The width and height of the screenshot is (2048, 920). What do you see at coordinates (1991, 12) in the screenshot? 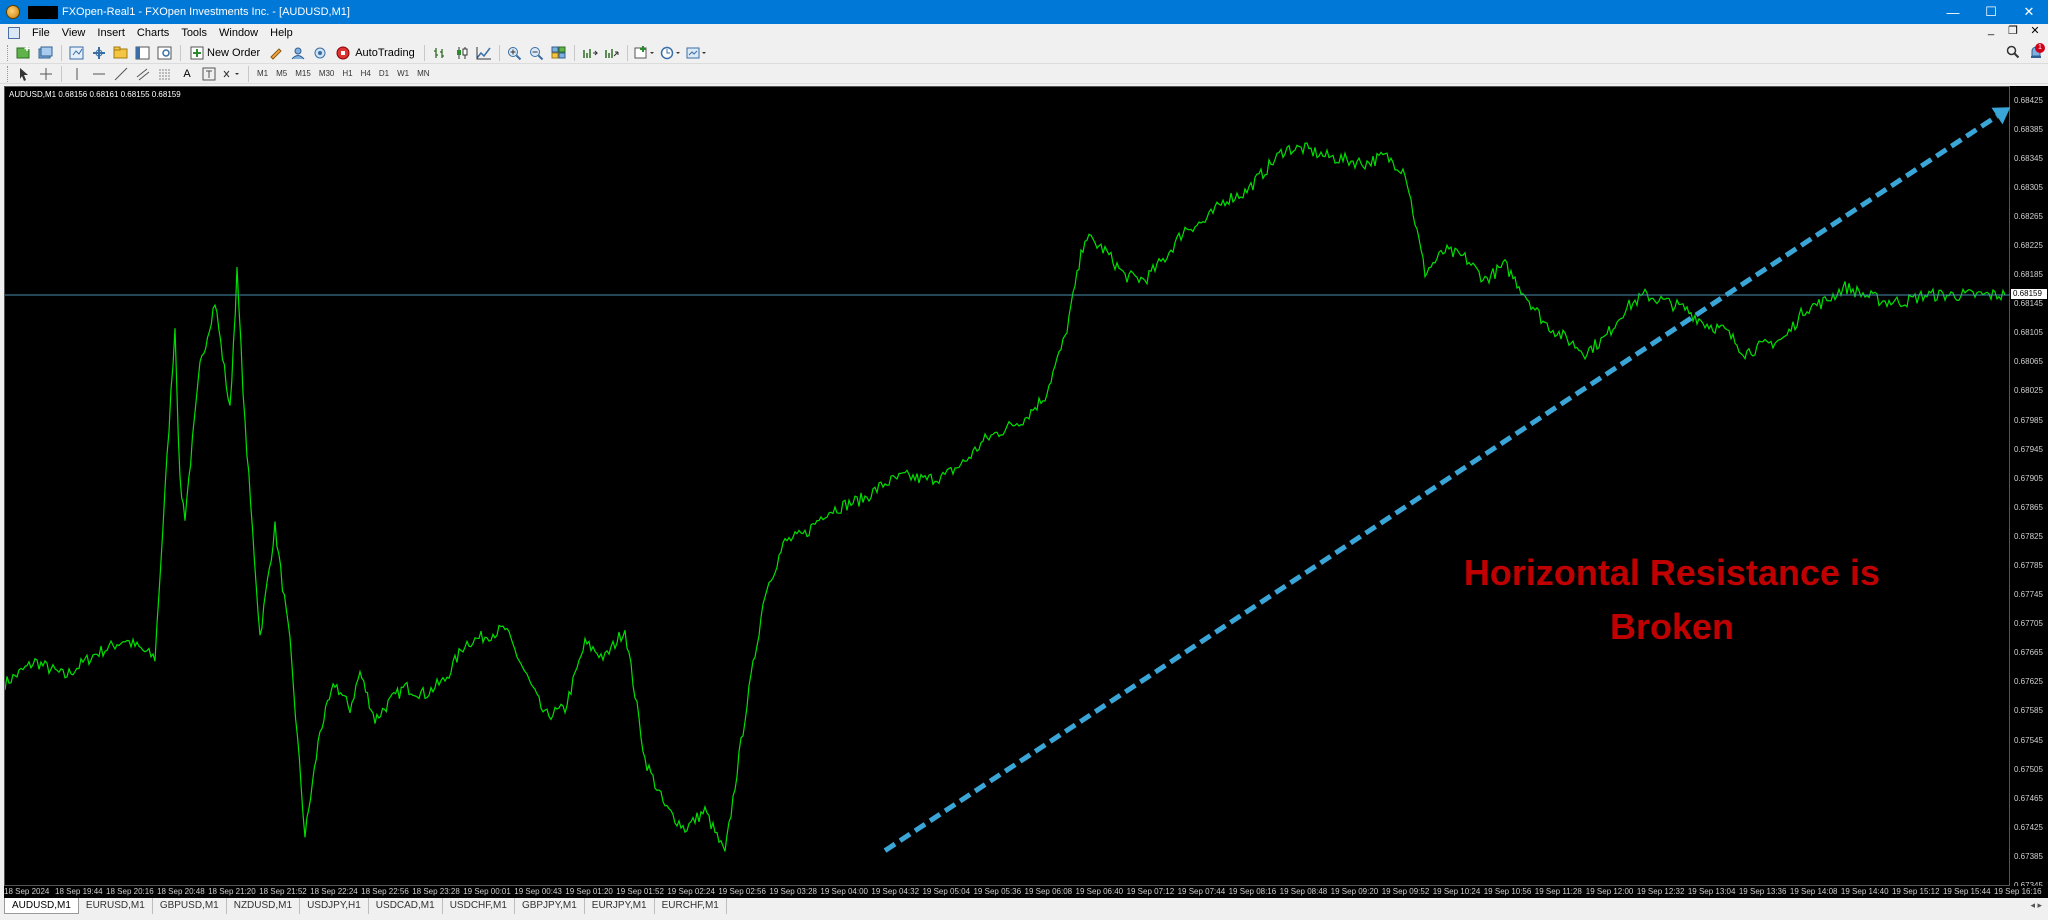
I see `maximize-button: ☐` at bounding box center [1991, 12].